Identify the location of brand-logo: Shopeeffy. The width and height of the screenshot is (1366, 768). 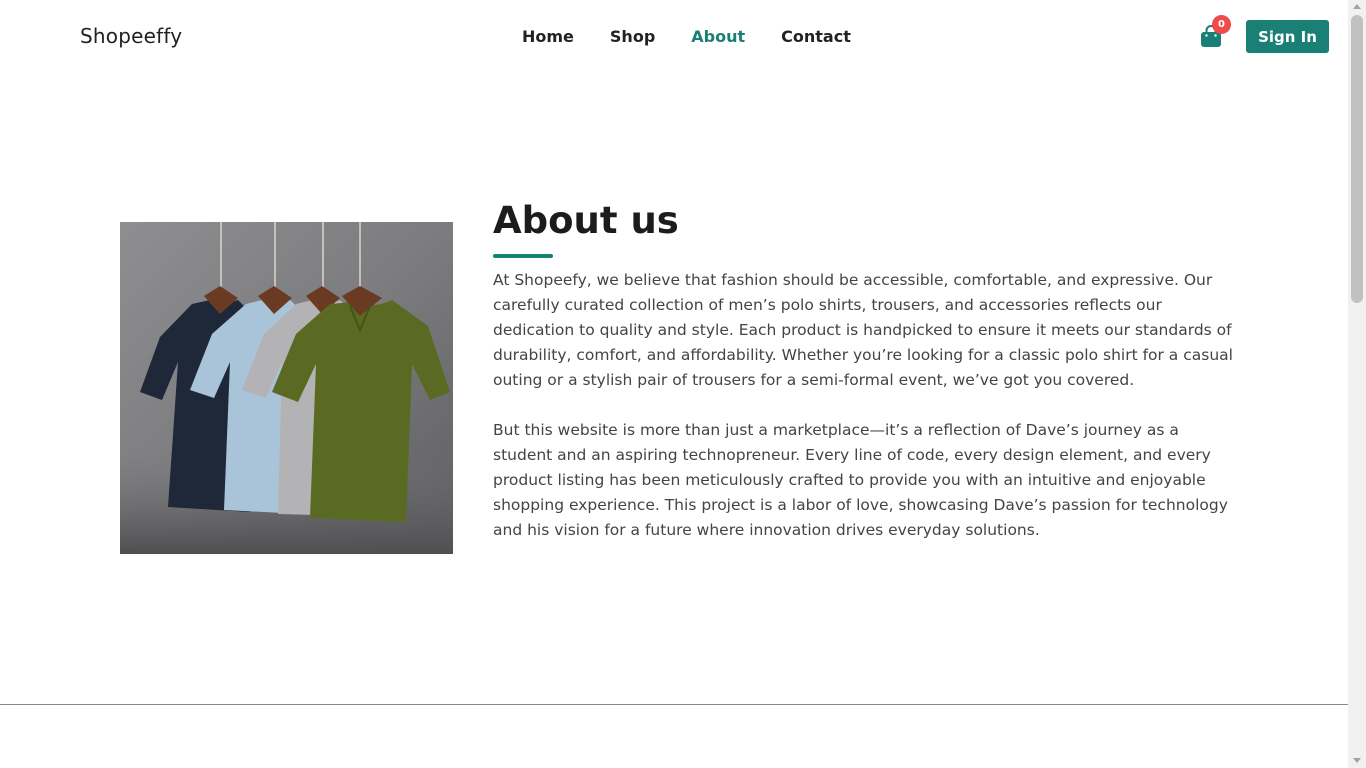
(131, 36).